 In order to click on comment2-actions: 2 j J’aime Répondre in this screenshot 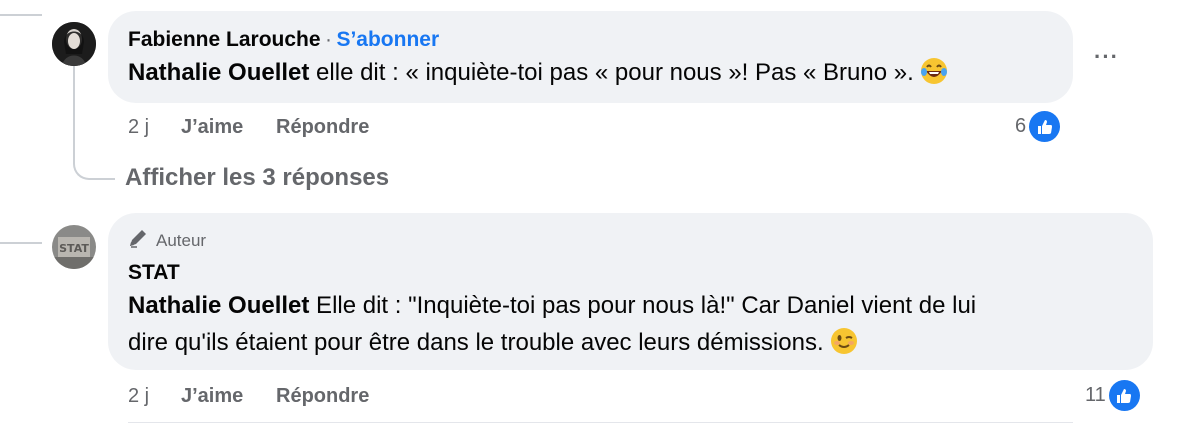, I will do `click(248, 396)`.